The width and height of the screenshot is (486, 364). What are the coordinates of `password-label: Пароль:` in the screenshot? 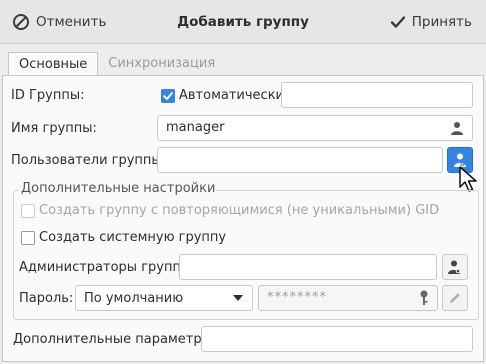 It's located at (46, 298).